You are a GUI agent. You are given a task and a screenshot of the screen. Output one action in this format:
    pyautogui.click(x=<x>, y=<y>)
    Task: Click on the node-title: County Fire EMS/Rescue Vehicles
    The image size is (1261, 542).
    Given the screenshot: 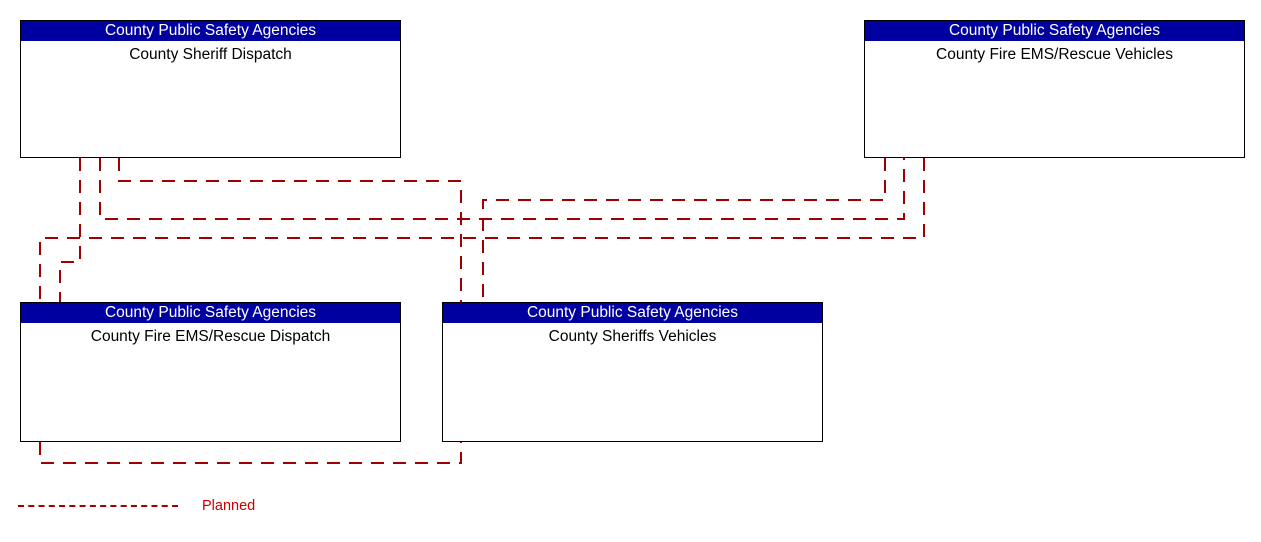 What is the action you would take?
    pyautogui.click(x=1054, y=54)
    